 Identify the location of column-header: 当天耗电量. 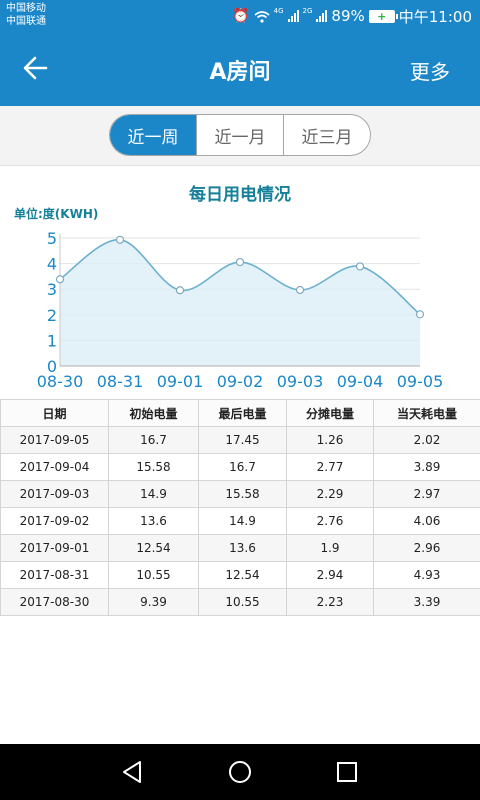
(426, 413).